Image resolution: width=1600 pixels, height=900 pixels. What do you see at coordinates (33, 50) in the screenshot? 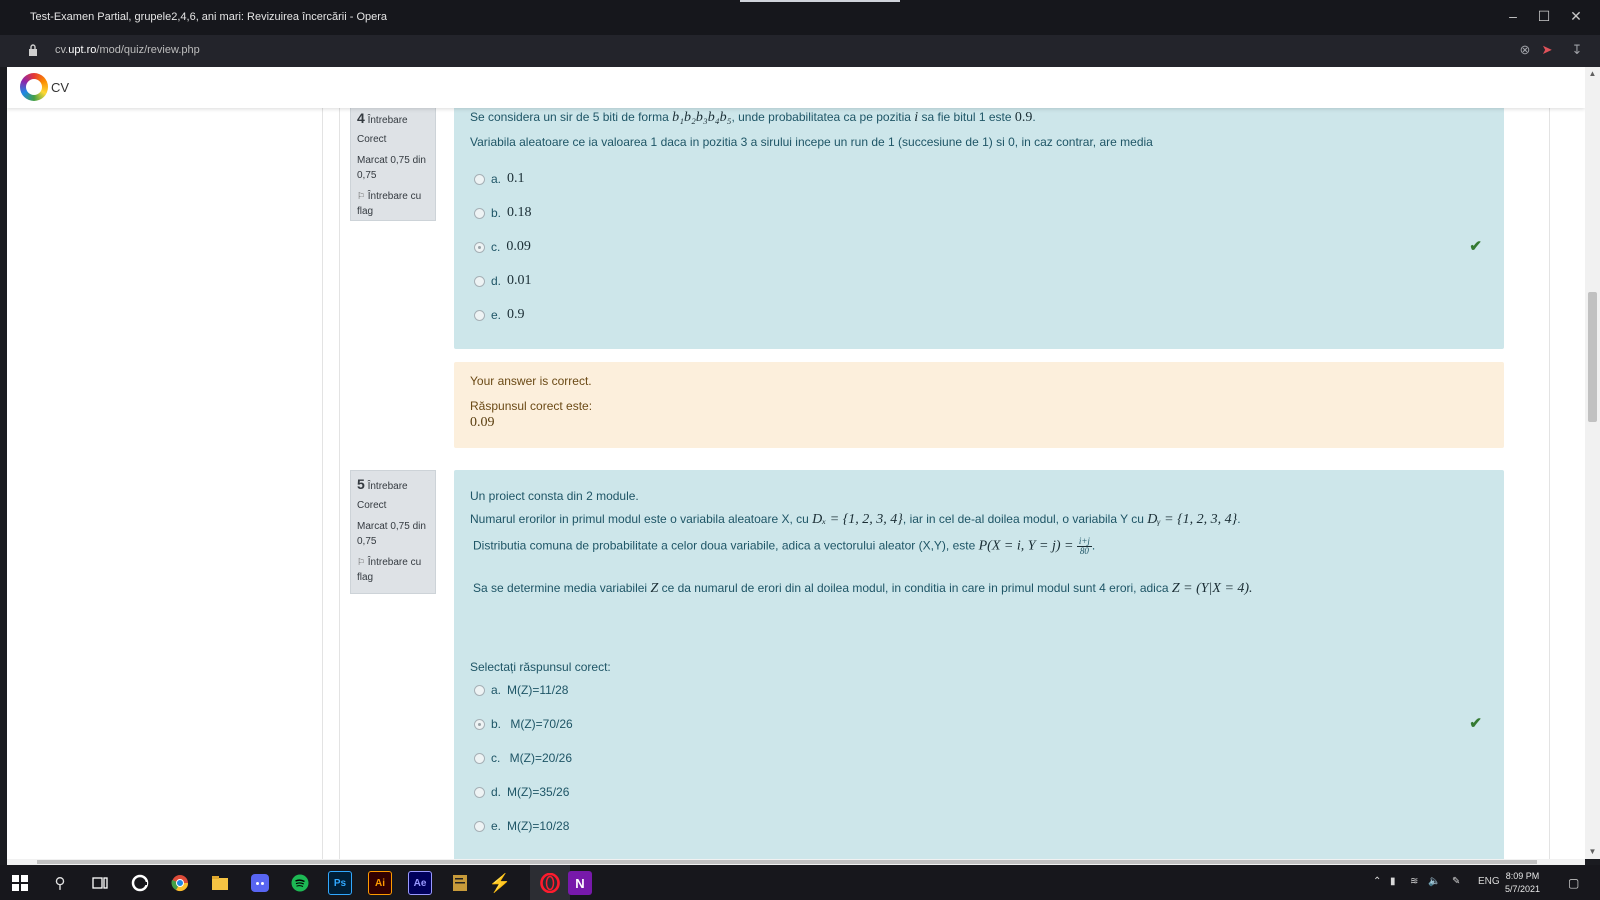
I see `lock-icon` at bounding box center [33, 50].